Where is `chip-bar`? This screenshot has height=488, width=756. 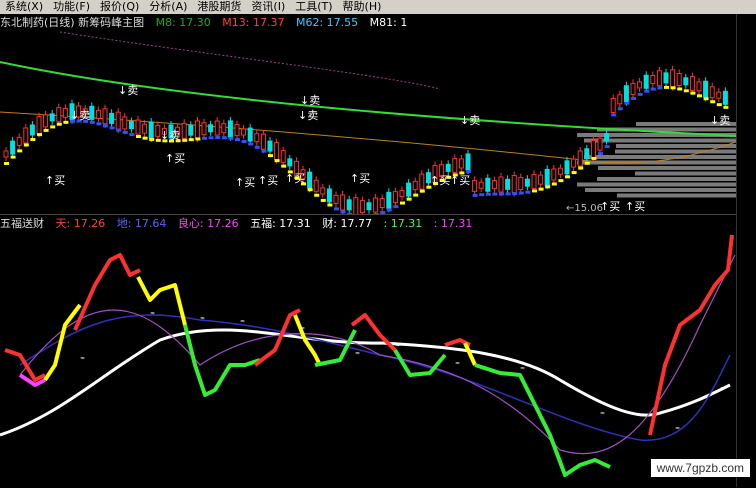
chip-bar is located at coordinates (667, 168).